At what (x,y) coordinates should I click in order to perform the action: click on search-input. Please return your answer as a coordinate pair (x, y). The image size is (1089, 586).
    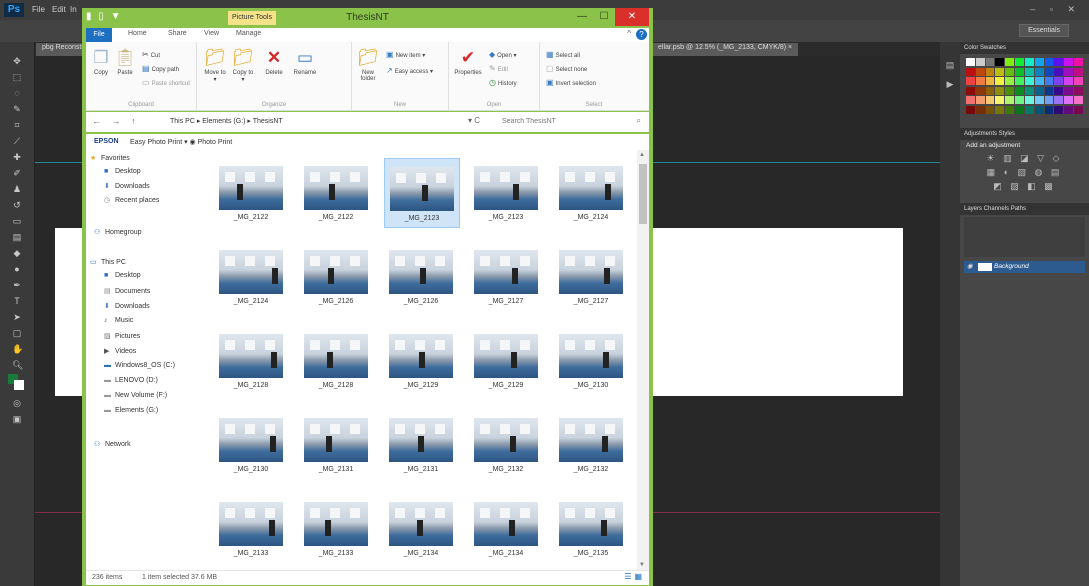
    Looking at the image, I should click on (572, 121).